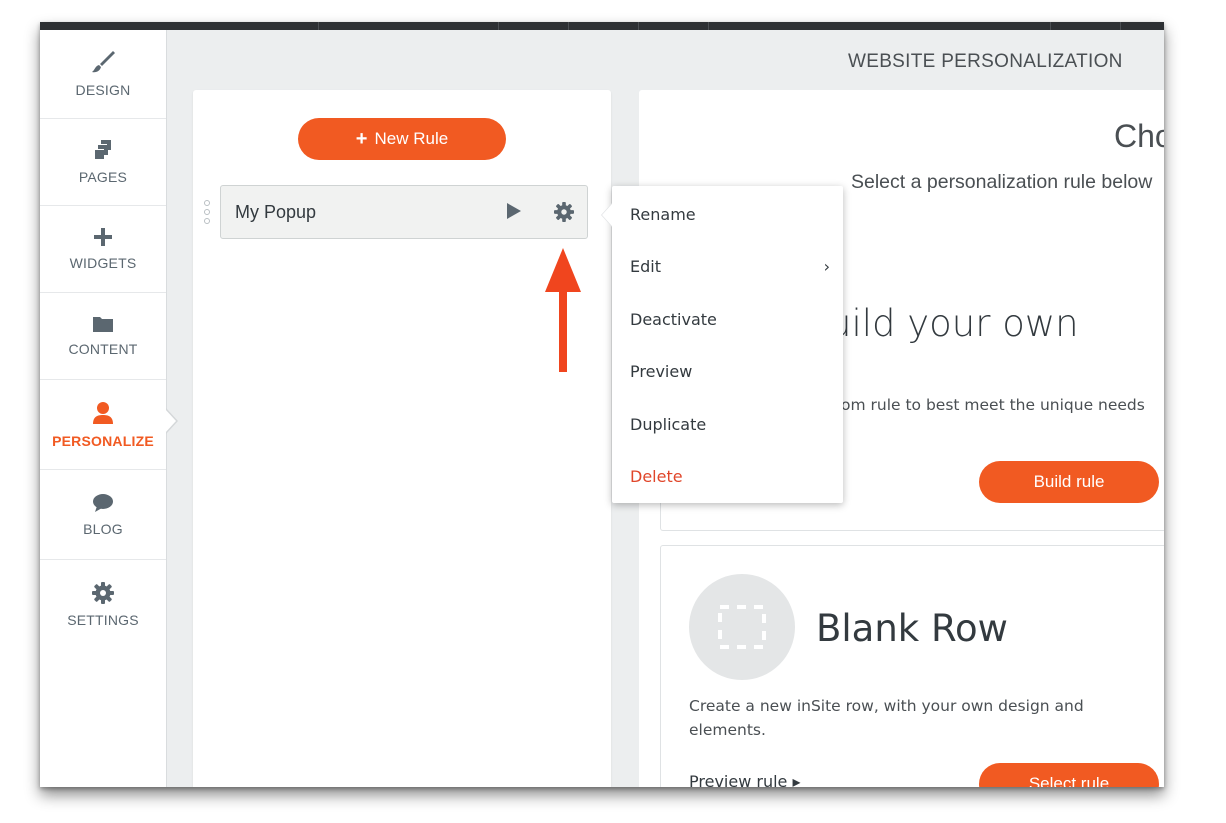  What do you see at coordinates (730, 214) in the screenshot?
I see `menu-item-rename: Rename` at bounding box center [730, 214].